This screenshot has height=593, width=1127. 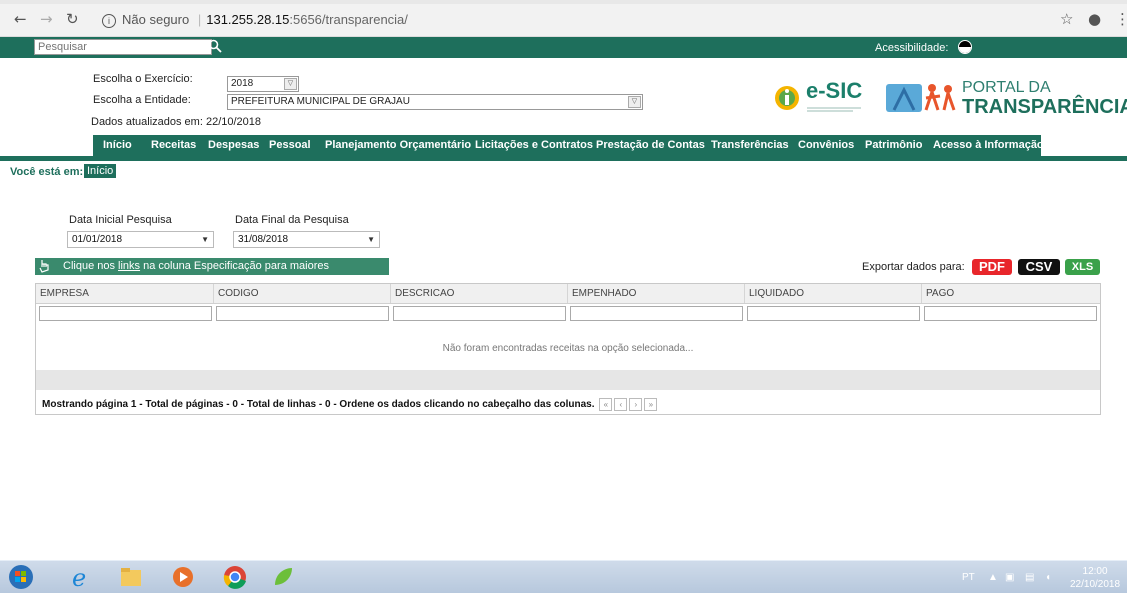 What do you see at coordinates (156, 19) in the screenshot?
I see `security-label: Não seguro` at bounding box center [156, 19].